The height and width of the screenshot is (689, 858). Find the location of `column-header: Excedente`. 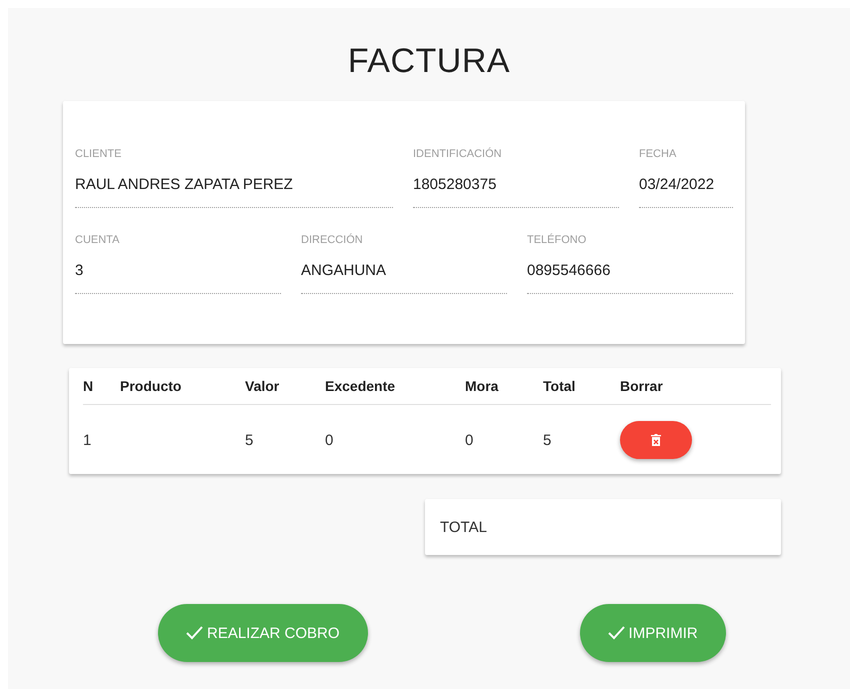

column-header: Excedente is located at coordinates (360, 386).